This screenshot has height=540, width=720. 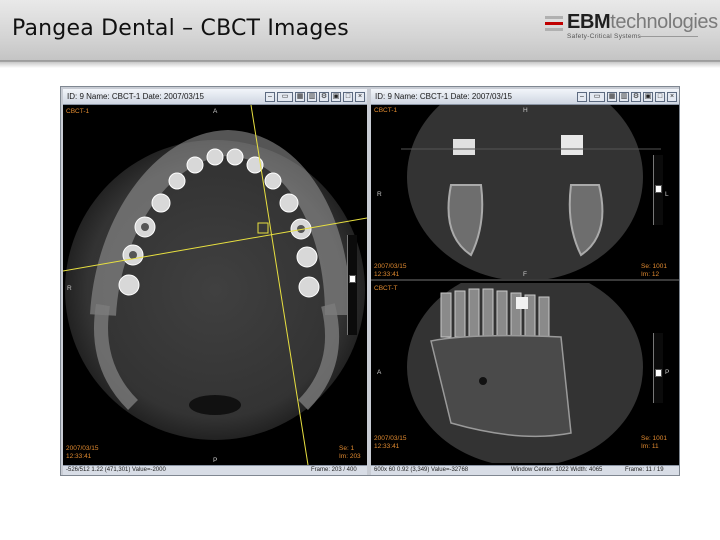 What do you see at coordinates (650, 446) in the screenshot?
I see `sagittal-image-number: Im: 11` at bounding box center [650, 446].